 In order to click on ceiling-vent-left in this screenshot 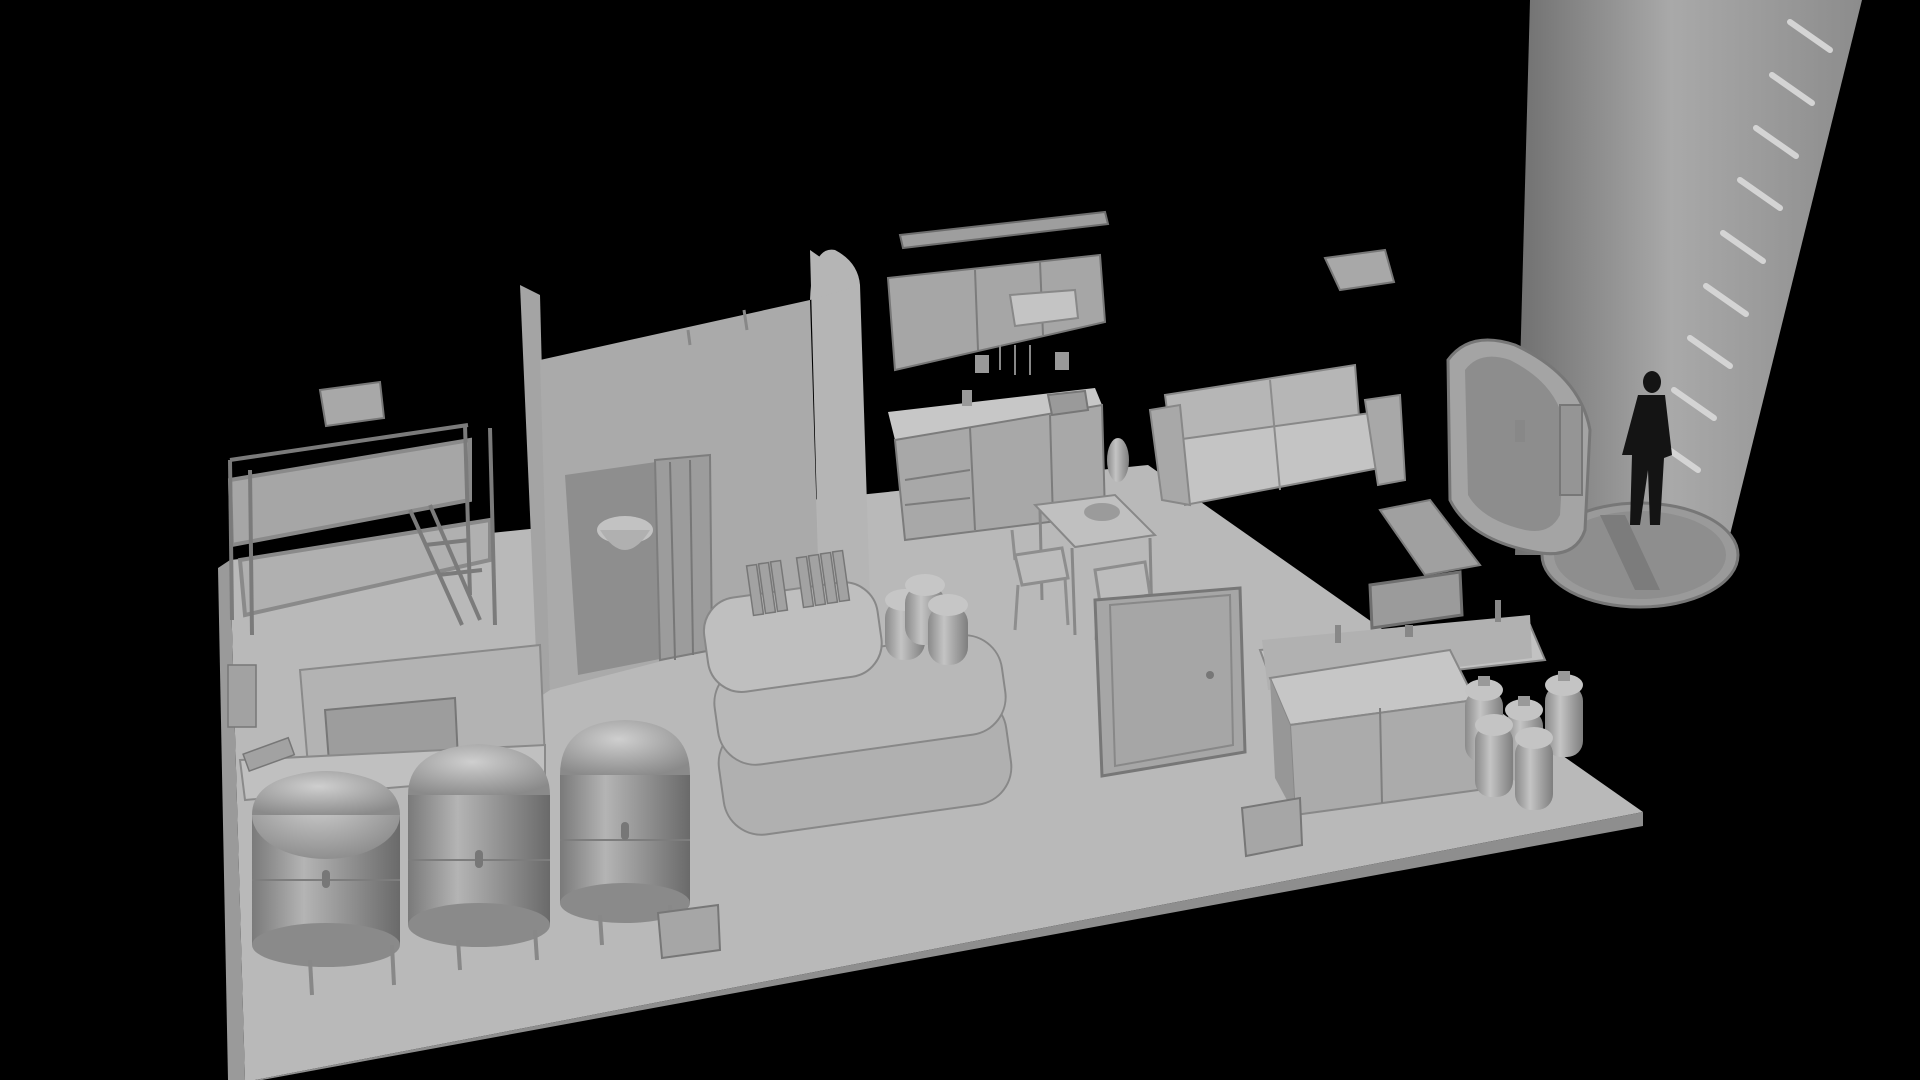, I will do `click(352, 404)`.